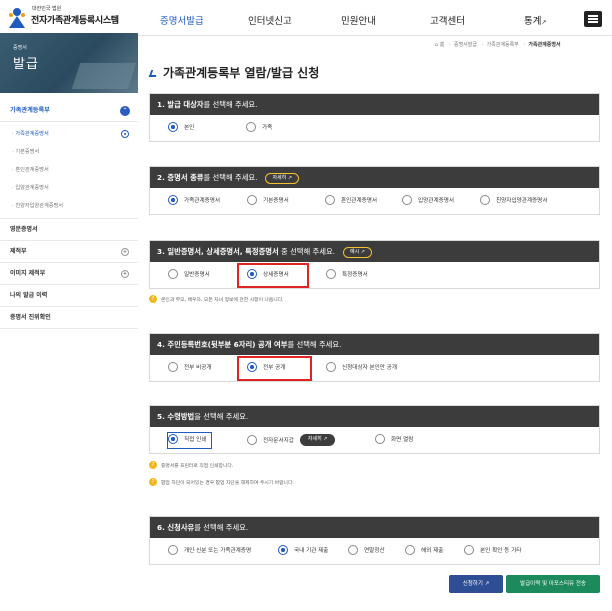 This screenshot has height=611, width=612. Describe the element at coordinates (533, 21) in the screenshot. I see `nav-statistics-label: 통계` at that location.